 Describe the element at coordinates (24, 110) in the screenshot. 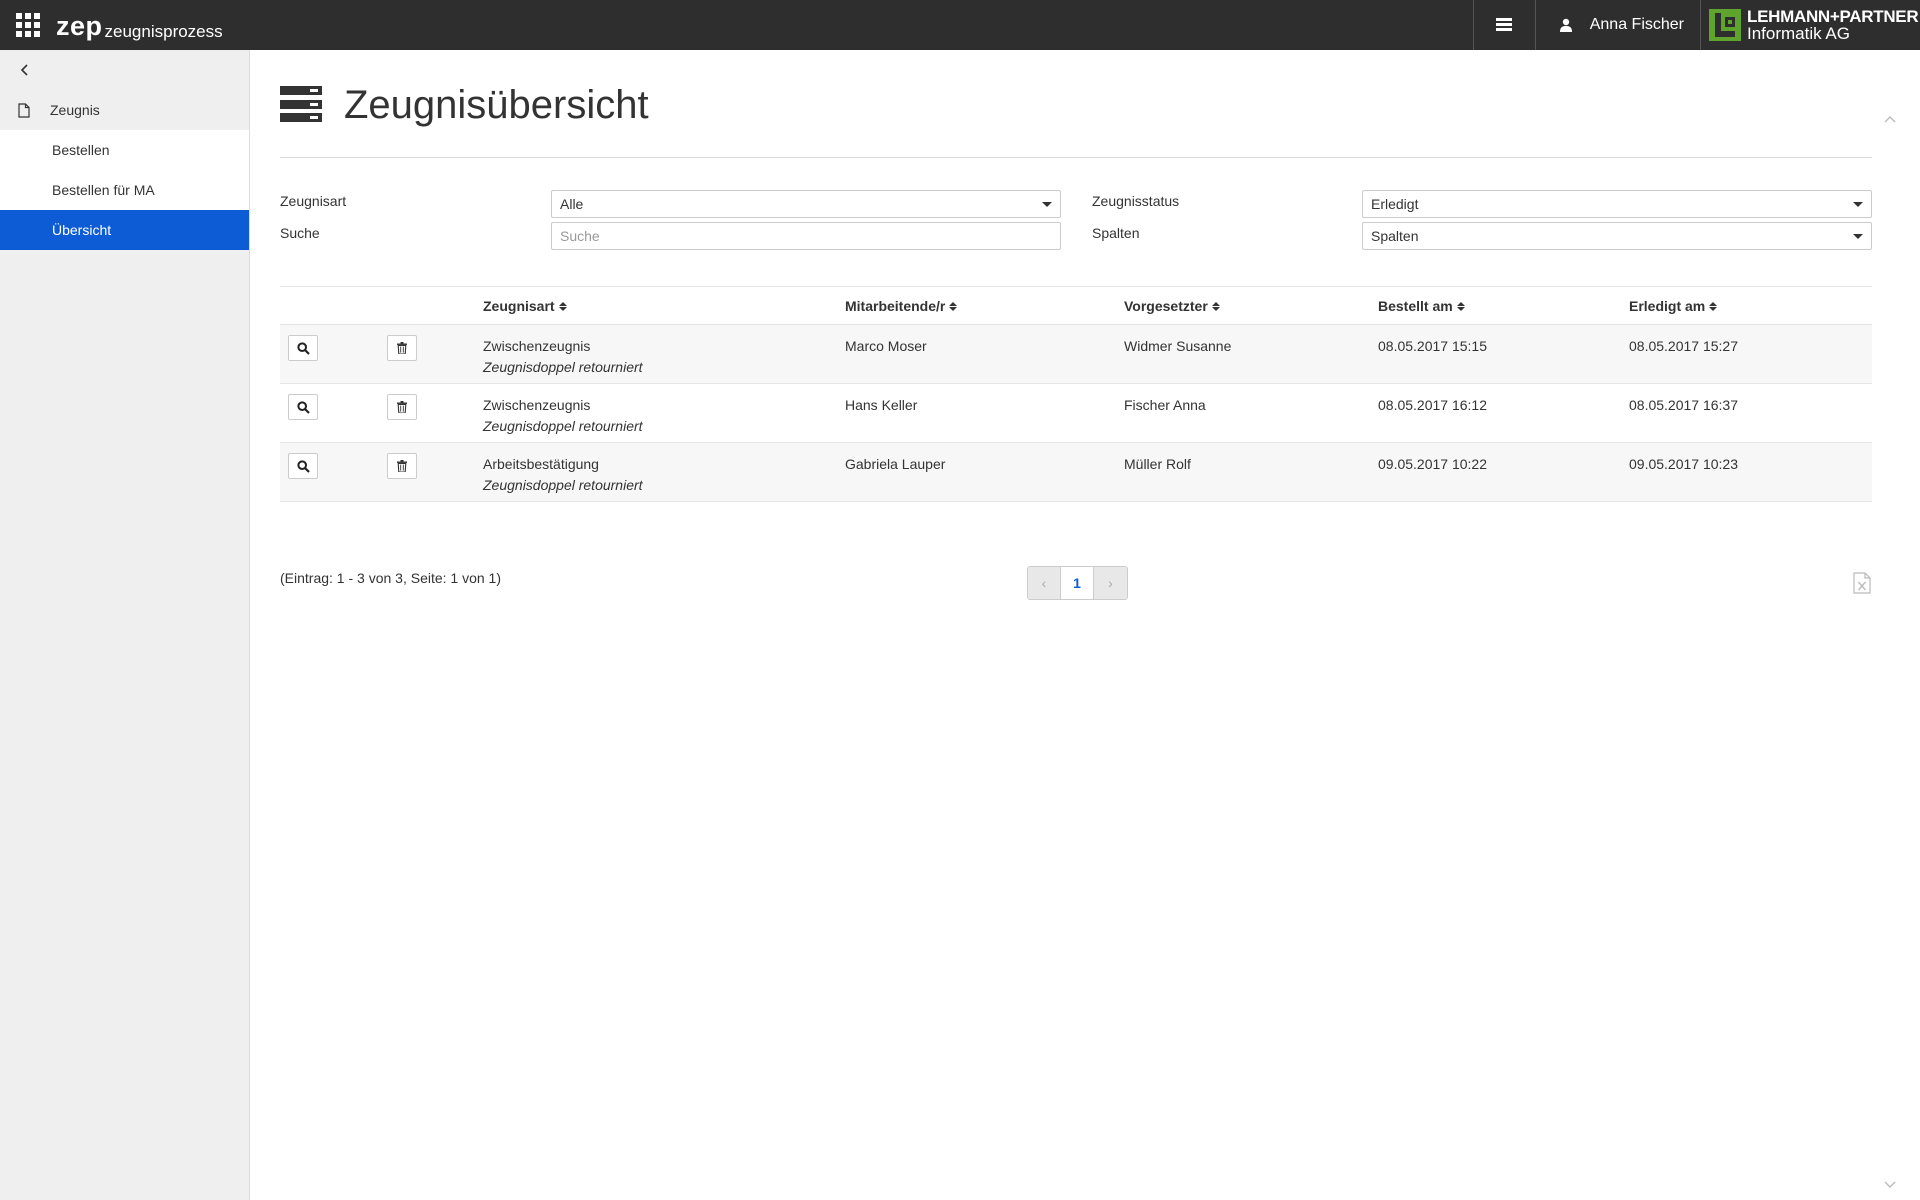

I see `document-icon` at that location.